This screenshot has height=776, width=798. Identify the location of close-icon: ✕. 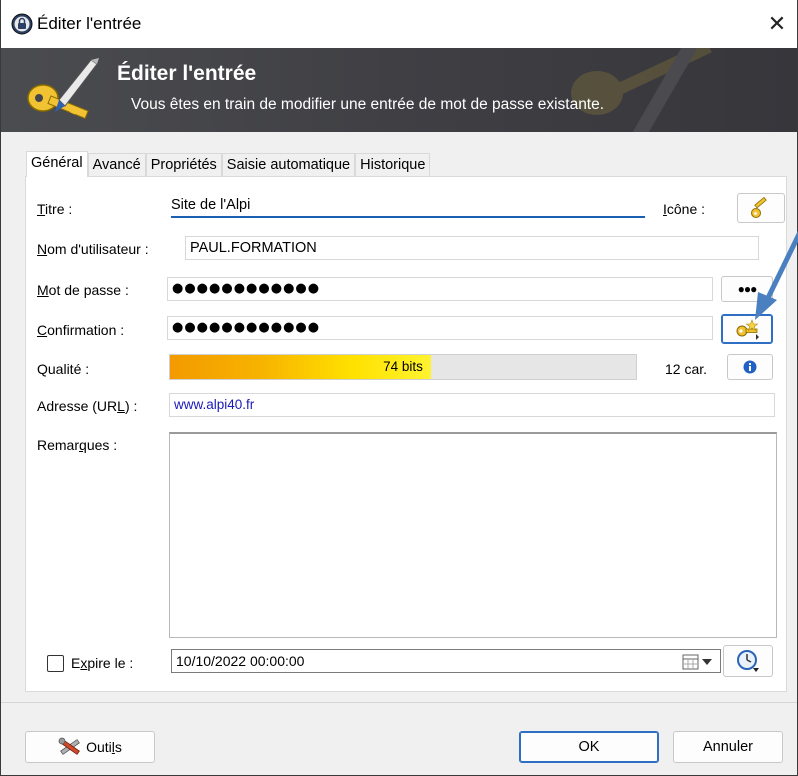
(777, 23).